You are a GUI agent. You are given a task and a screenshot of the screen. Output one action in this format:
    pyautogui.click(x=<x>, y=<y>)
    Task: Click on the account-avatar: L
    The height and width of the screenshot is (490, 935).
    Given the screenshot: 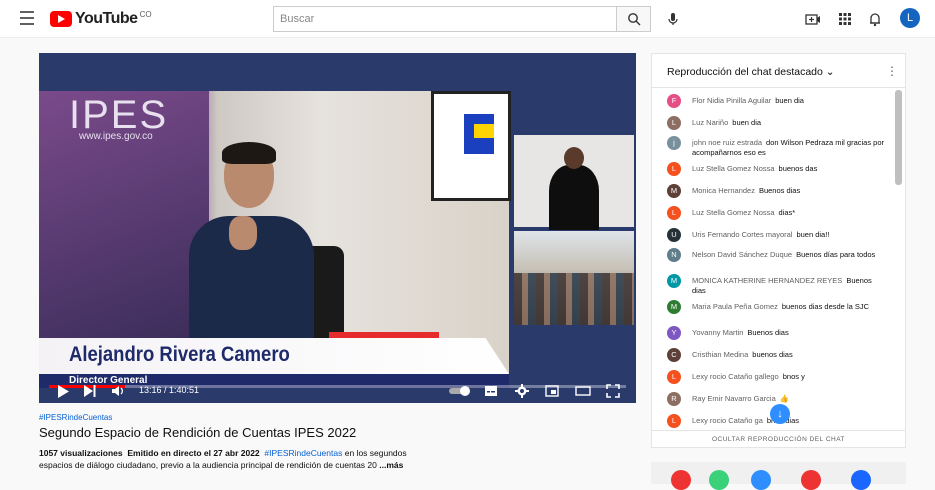 What is the action you would take?
    pyautogui.click(x=910, y=18)
    